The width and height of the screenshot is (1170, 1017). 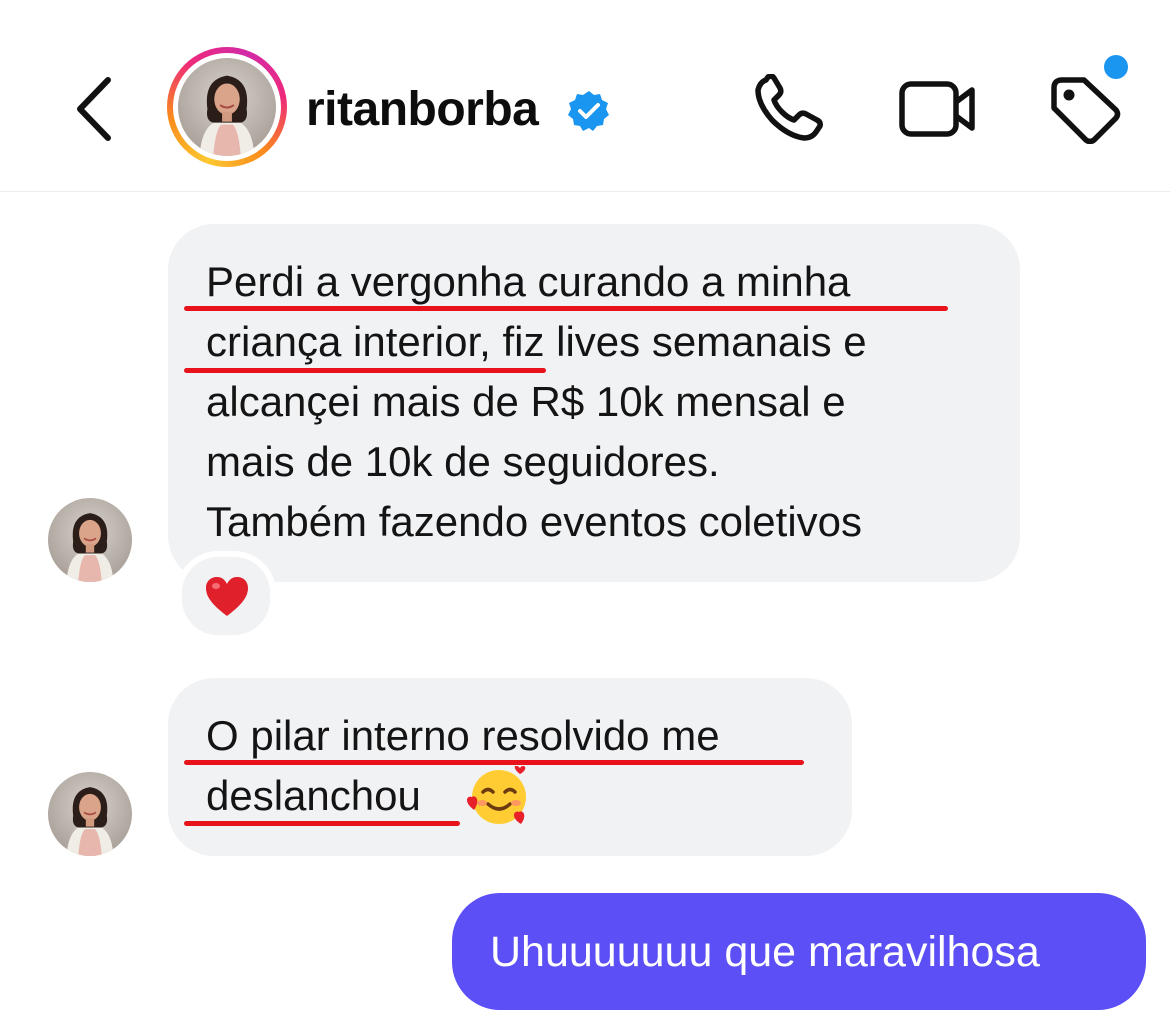 I want to click on message-text: Uhuuuuuuu que maravilhosa, so click(x=765, y=952).